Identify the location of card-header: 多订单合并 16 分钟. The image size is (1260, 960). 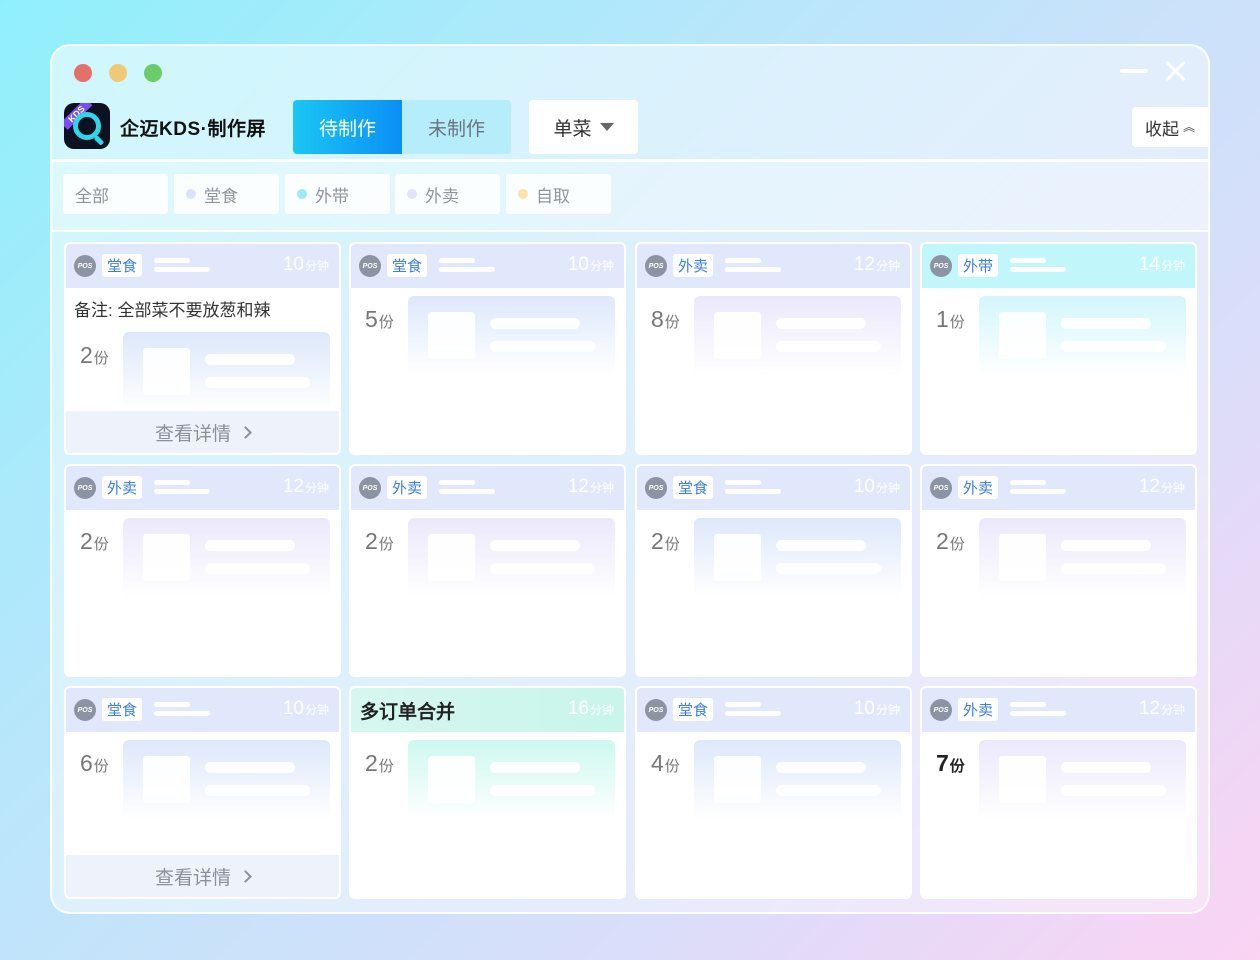
(487, 710).